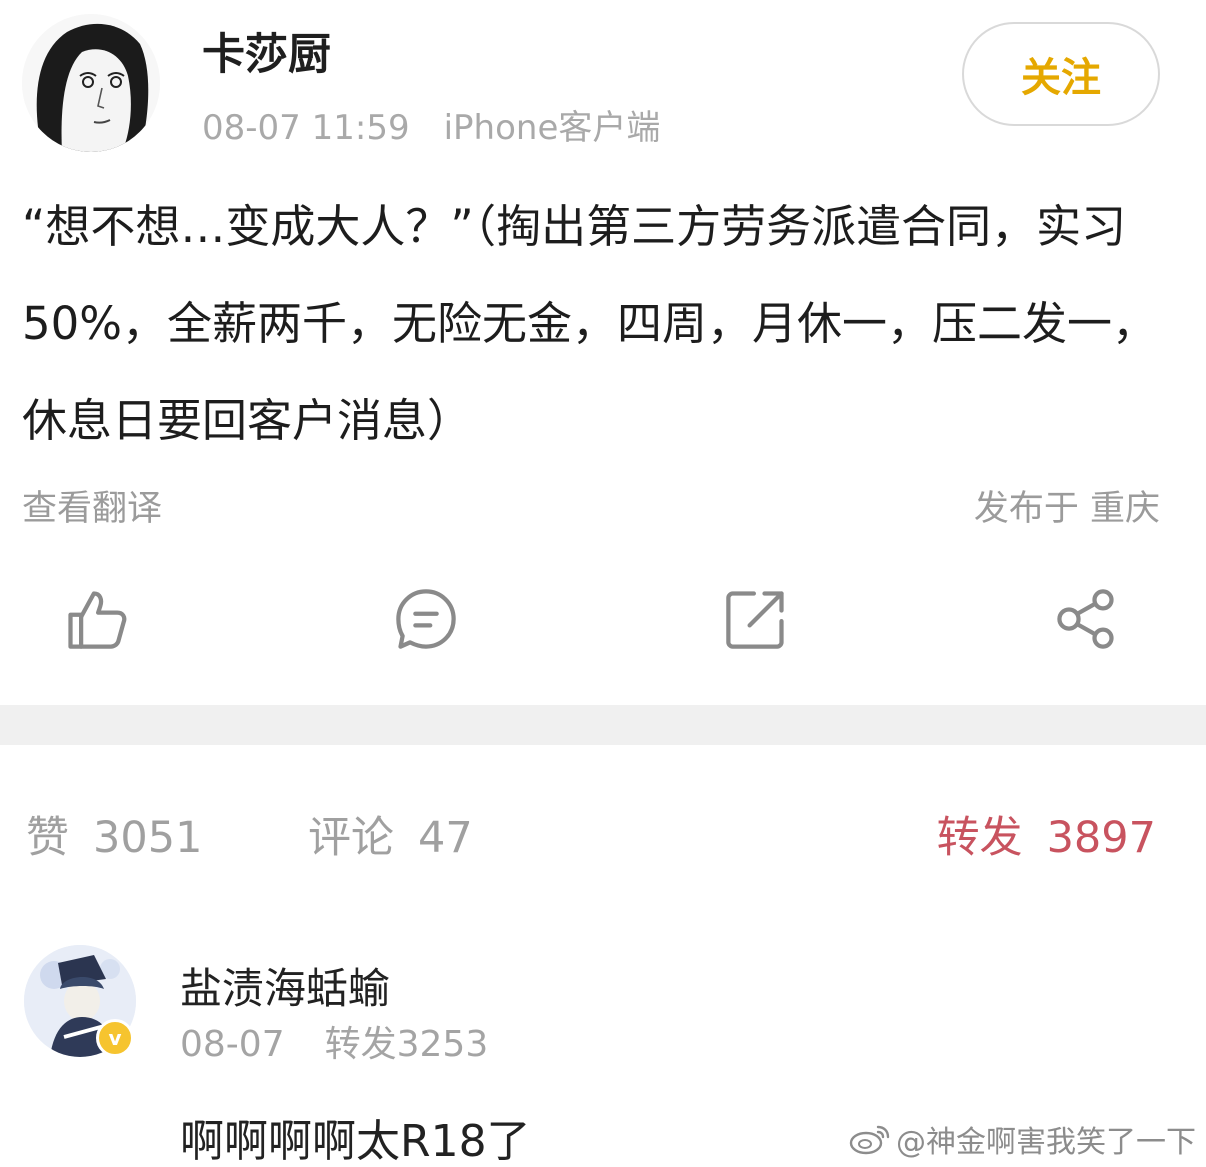 The height and width of the screenshot is (1167, 1206). What do you see at coordinates (306, 128) in the screenshot?
I see `post-time: 08-07 11:59` at bounding box center [306, 128].